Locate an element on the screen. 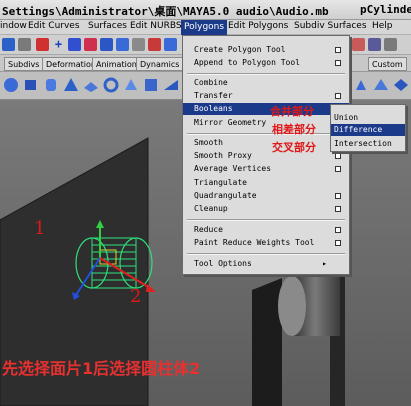 This screenshot has width=411, height=406. plus-icon: + is located at coordinates (58, 44).